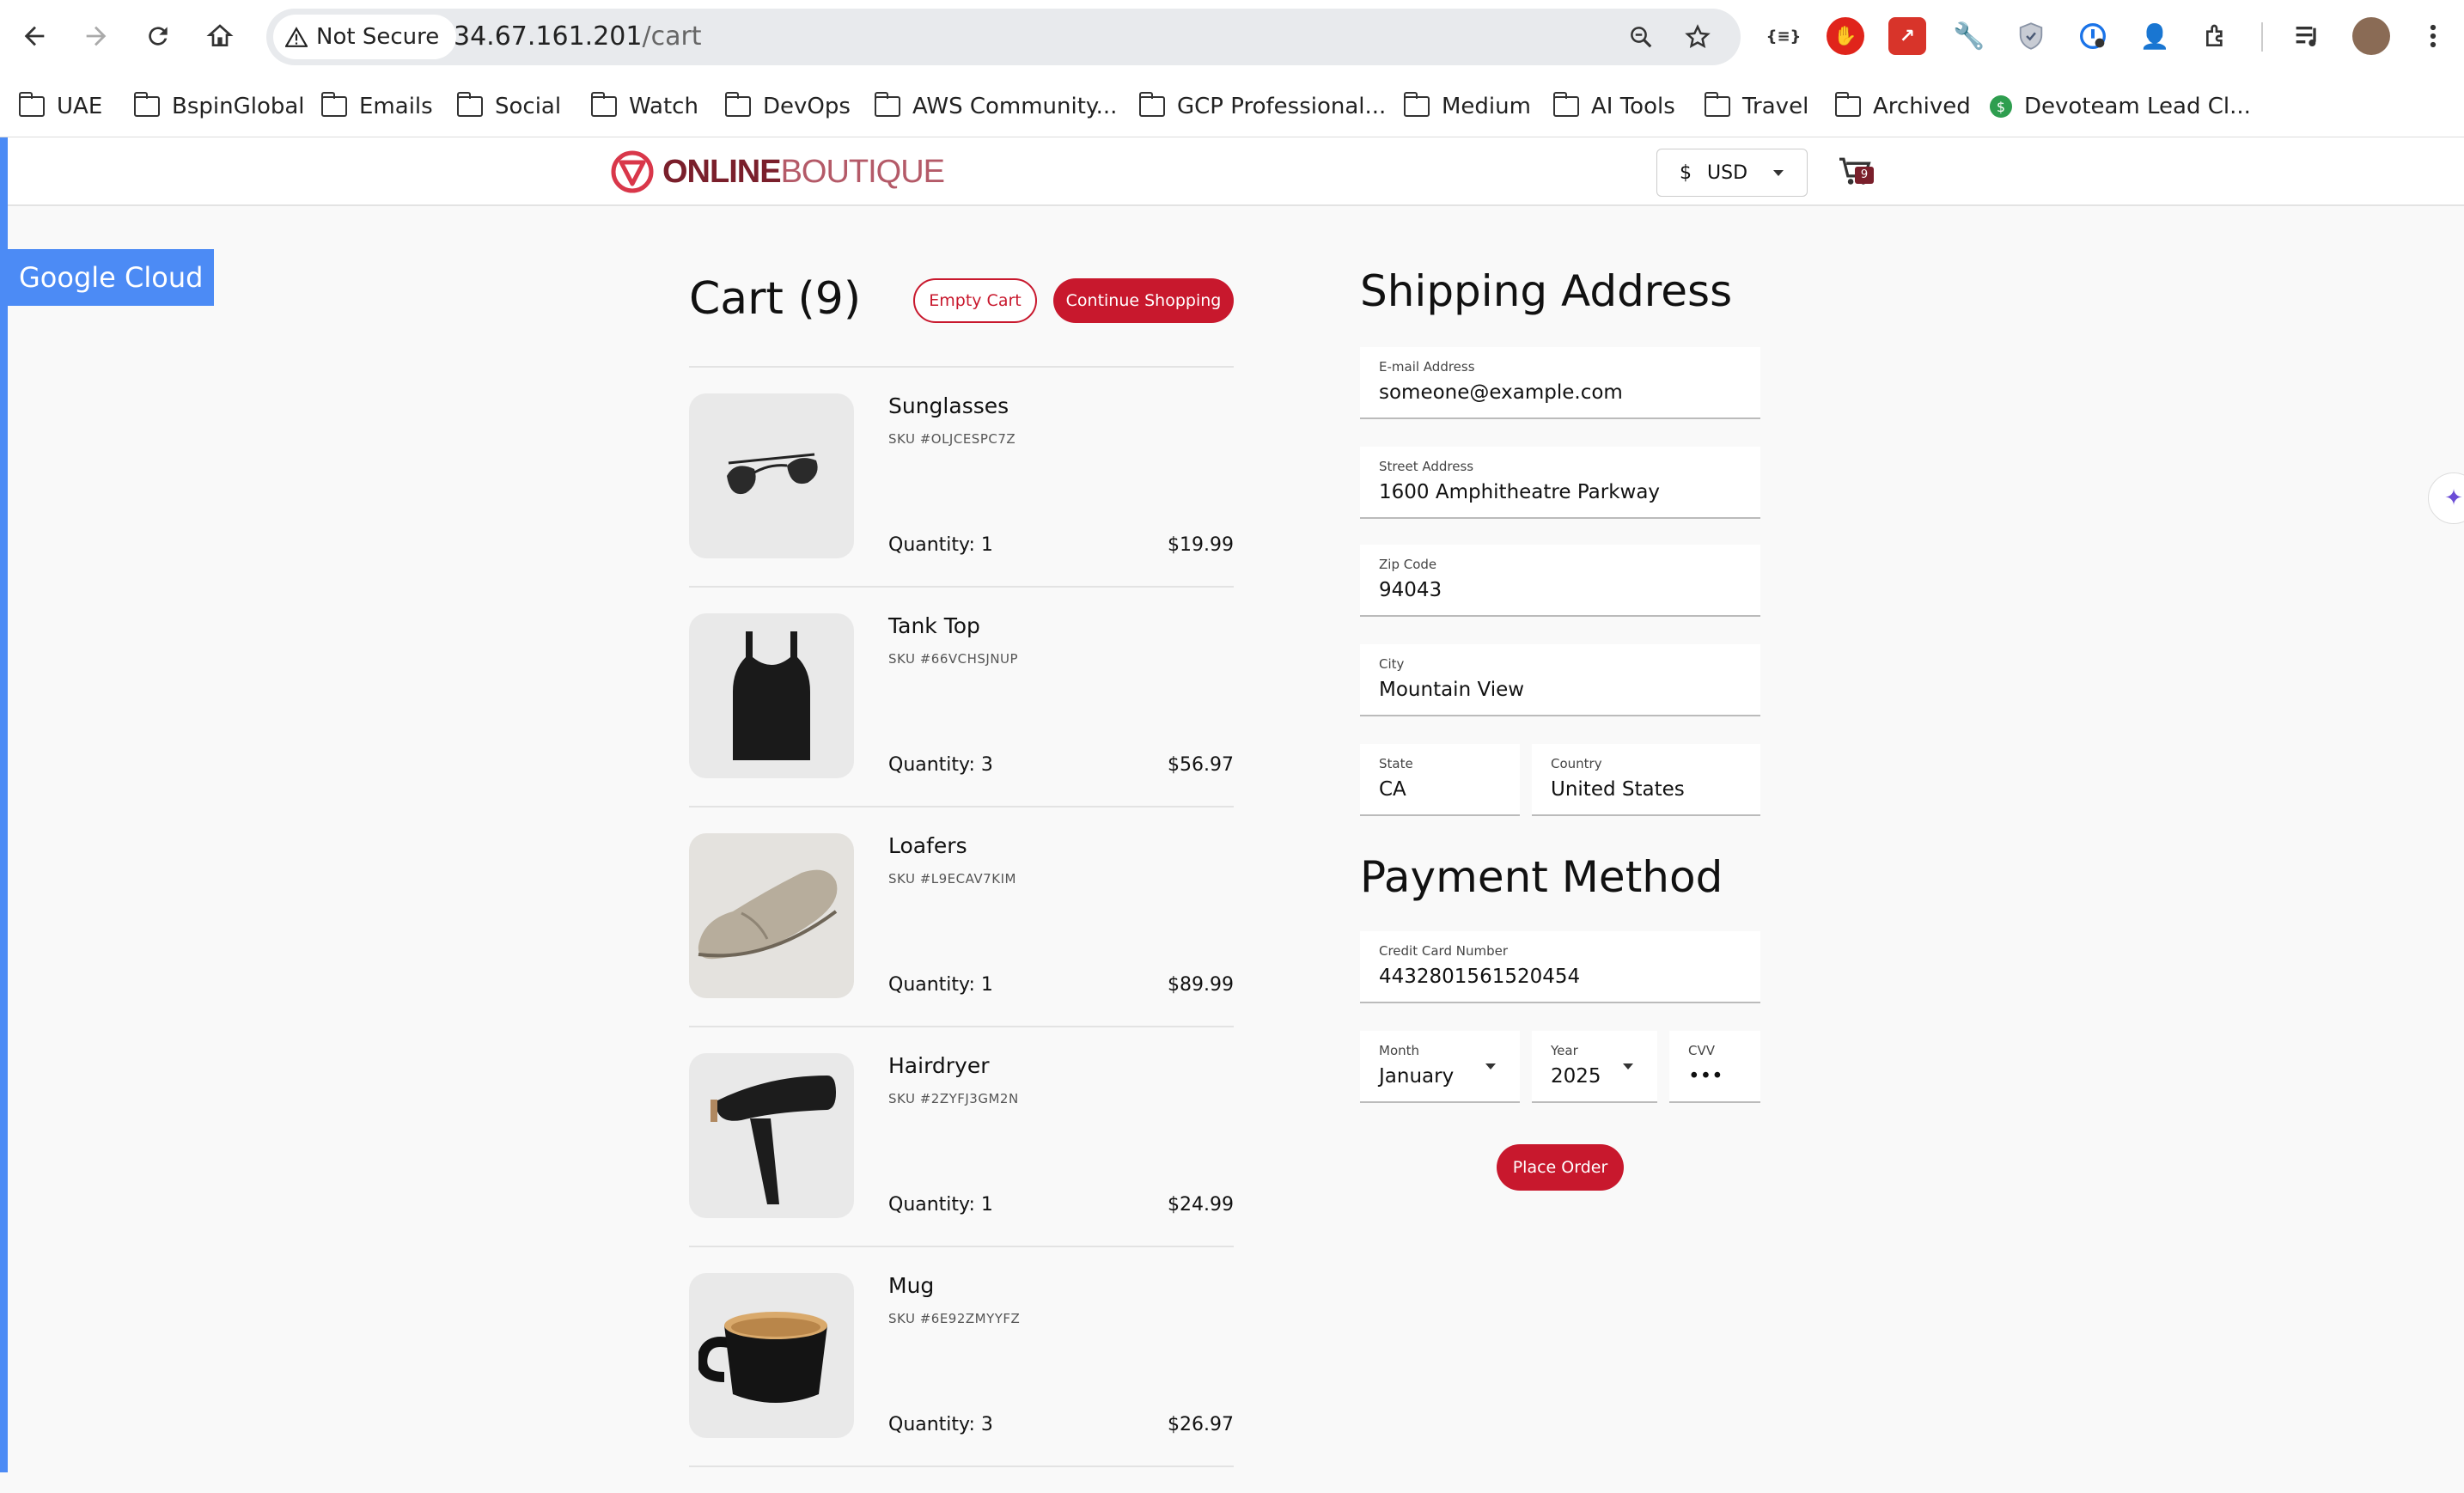  What do you see at coordinates (96, 36) in the screenshot?
I see `forward-icon` at bounding box center [96, 36].